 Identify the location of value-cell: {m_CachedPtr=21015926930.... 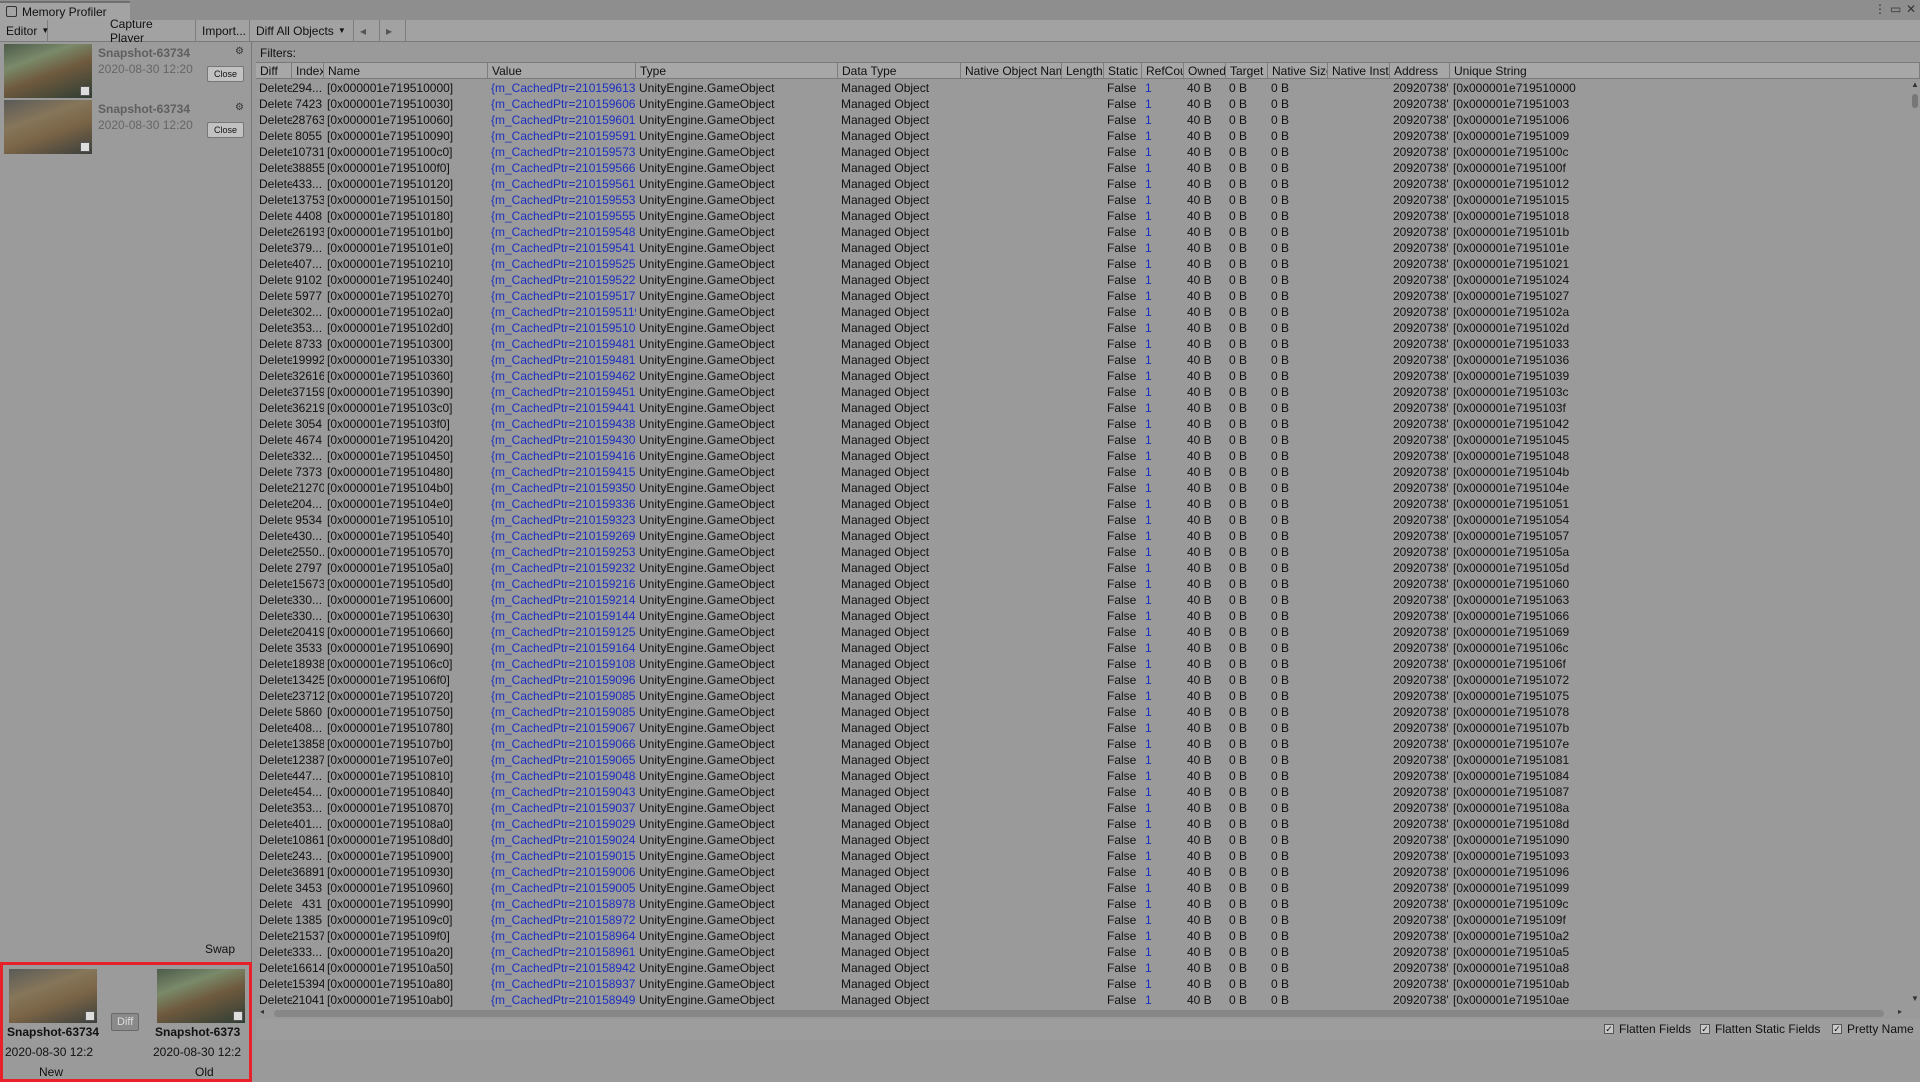
(562, 536).